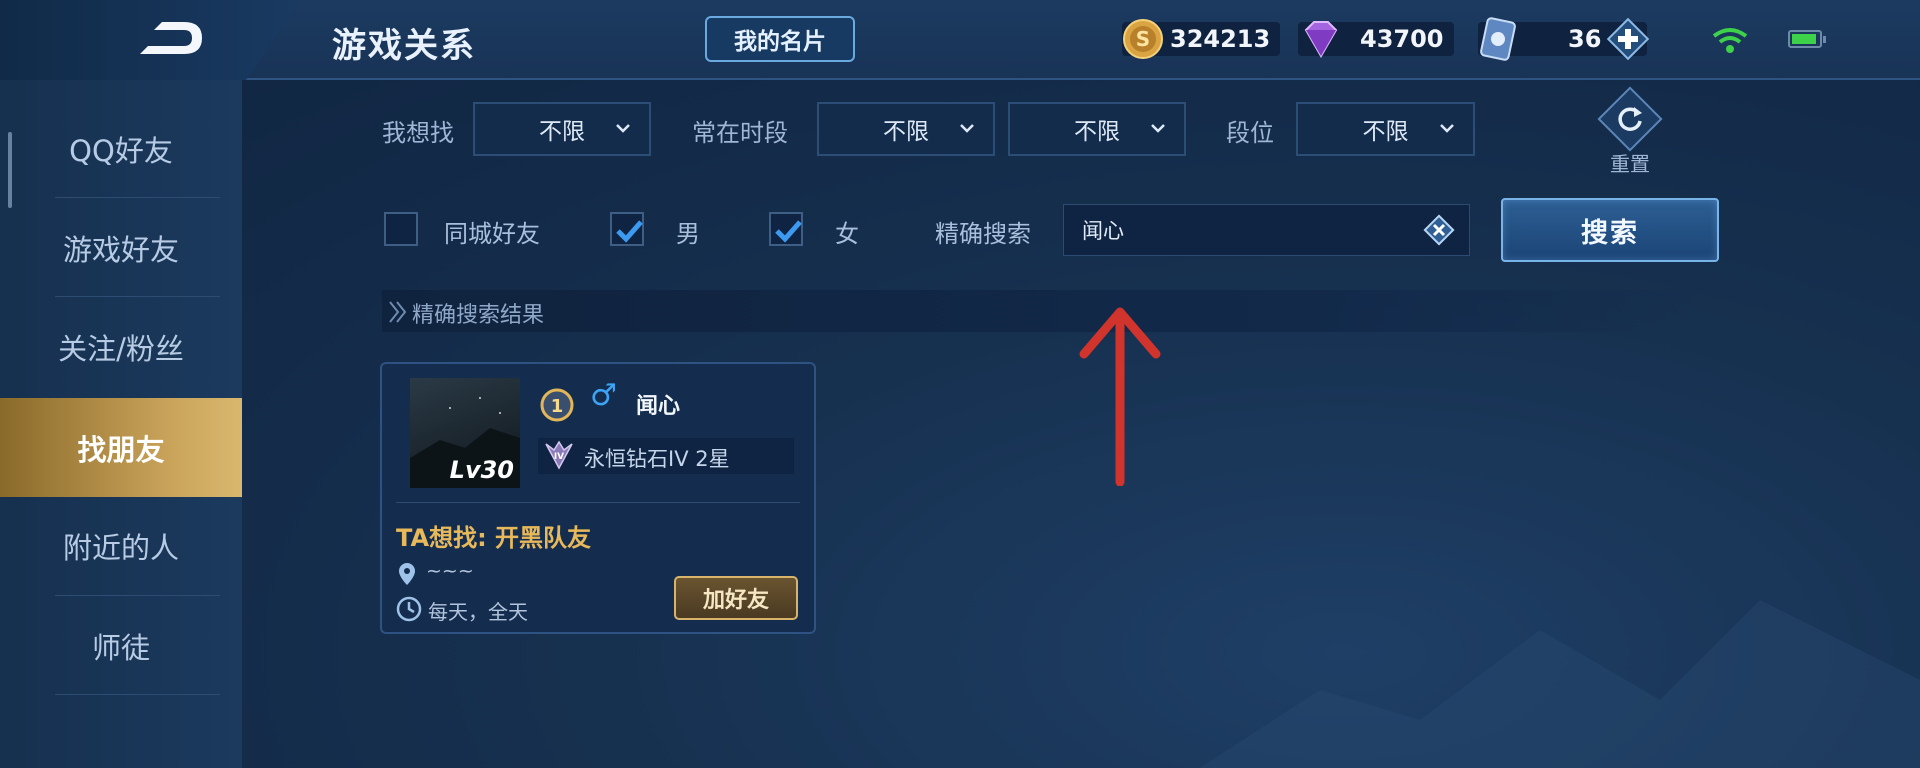  What do you see at coordinates (603, 395) in the screenshot?
I see `male-gender-icon: ♂` at bounding box center [603, 395].